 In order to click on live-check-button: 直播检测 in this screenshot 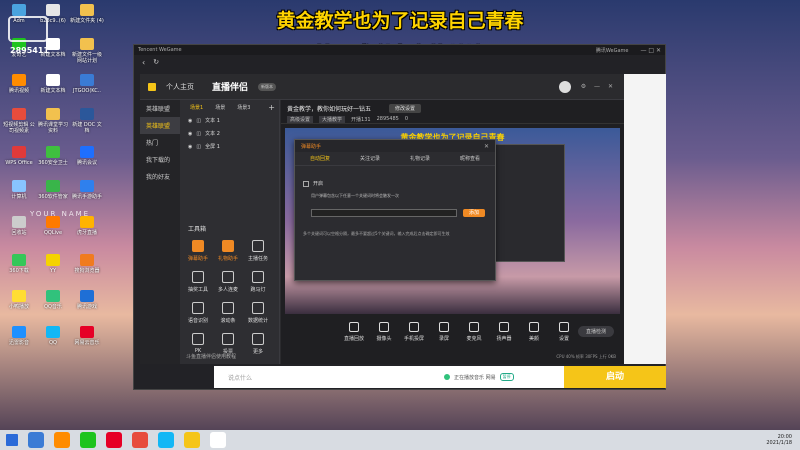, I will do `click(595, 331)`.